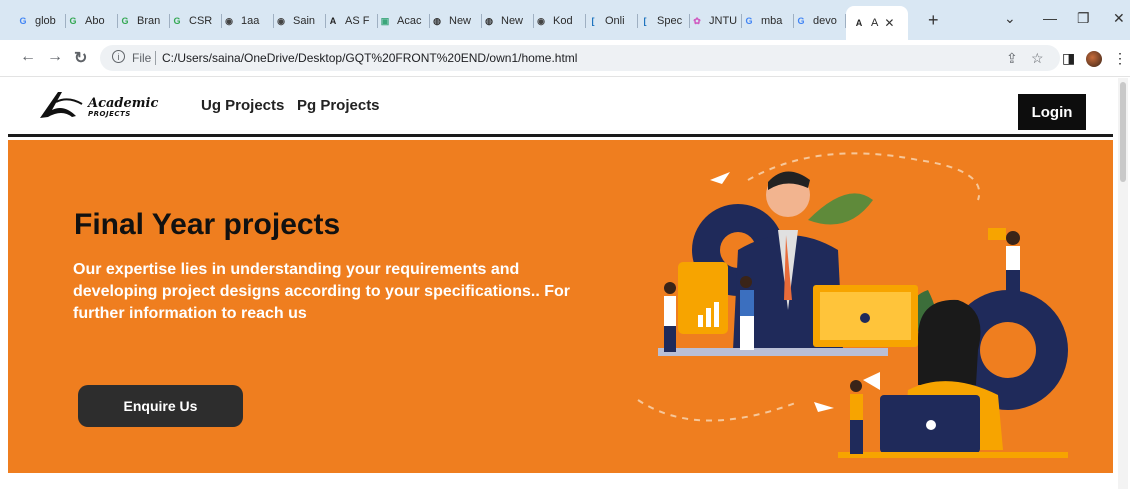 The image size is (1130, 489). What do you see at coordinates (670, 21) in the screenshot?
I see `tab-label: Spec` at bounding box center [670, 21].